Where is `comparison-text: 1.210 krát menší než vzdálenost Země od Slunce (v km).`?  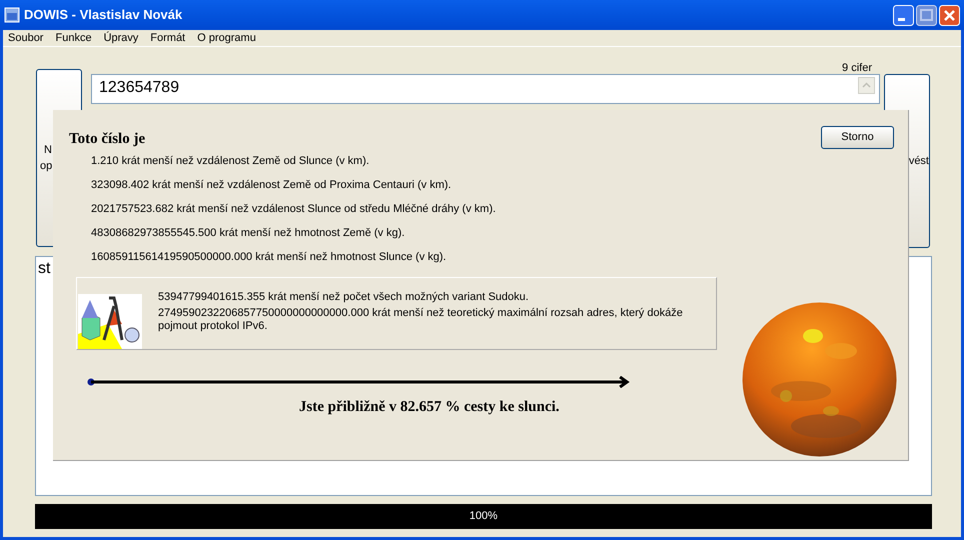 comparison-text: 1.210 krát menší než vzdálenost Země od Slunce (v km). is located at coordinates (230, 161).